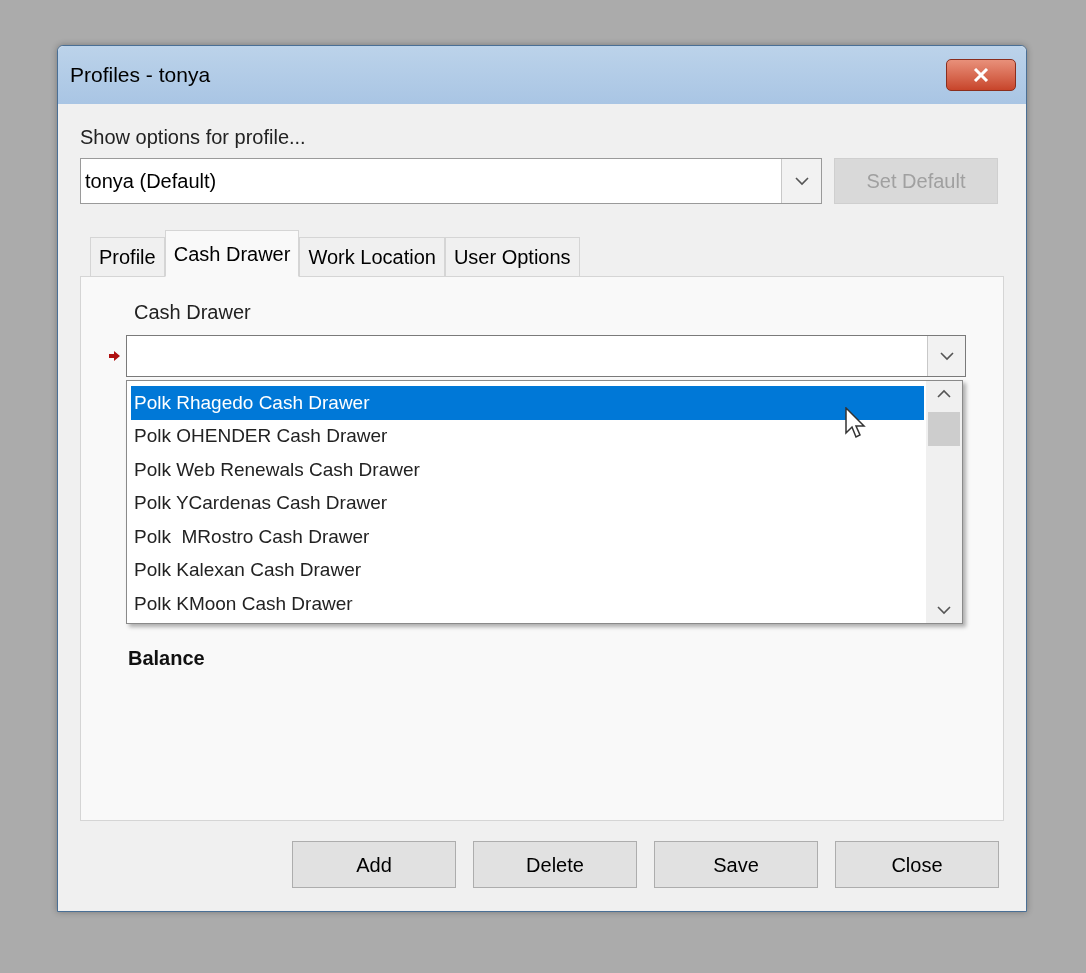 The height and width of the screenshot is (973, 1086). Describe the element at coordinates (127, 257) in the screenshot. I see `tab: Profile` at that location.